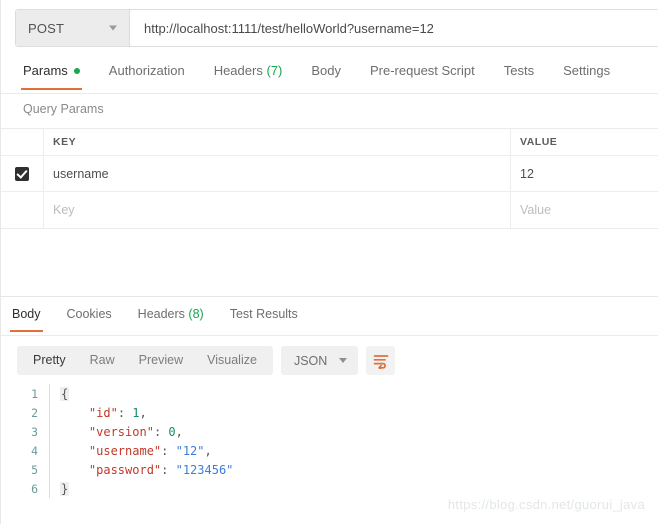 This screenshot has height=524, width=658. Describe the element at coordinates (329, 450) in the screenshot. I see `code-line: 4 "username": "12",` at that location.